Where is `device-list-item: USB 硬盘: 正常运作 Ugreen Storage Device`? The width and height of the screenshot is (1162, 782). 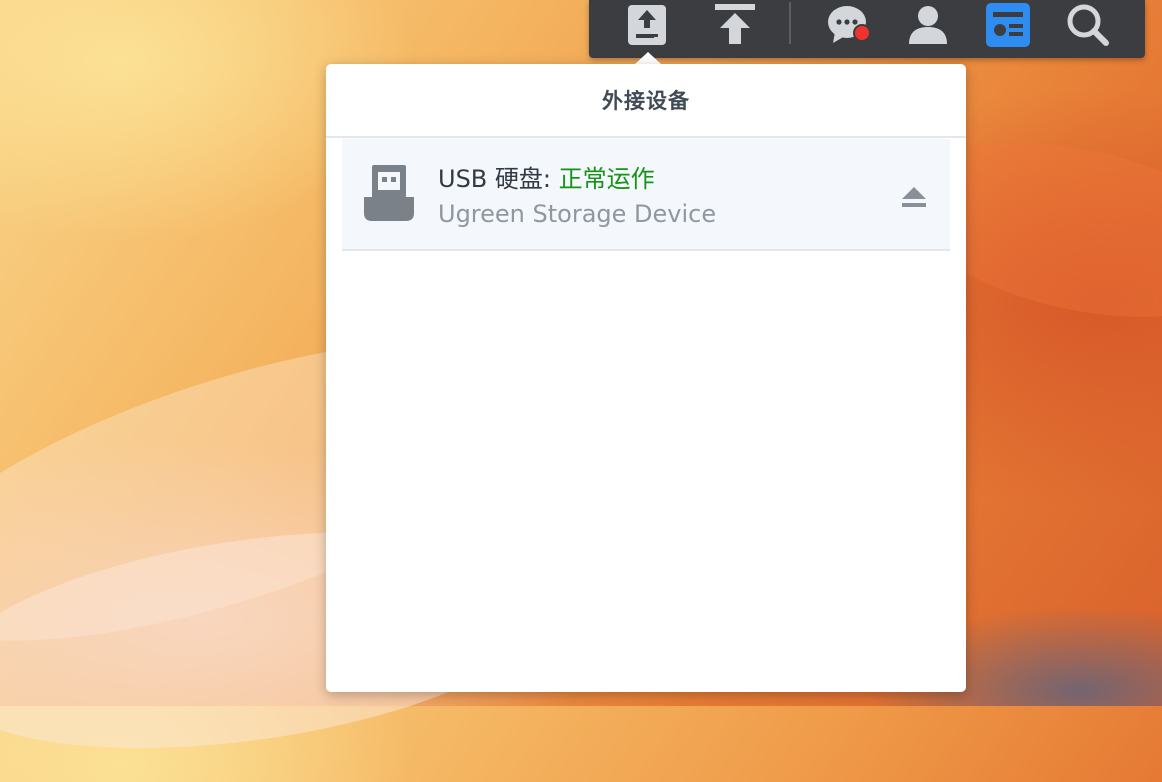
device-list-item: USB 硬盘: 正常运作 Ugreen Storage Device is located at coordinates (646, 195).